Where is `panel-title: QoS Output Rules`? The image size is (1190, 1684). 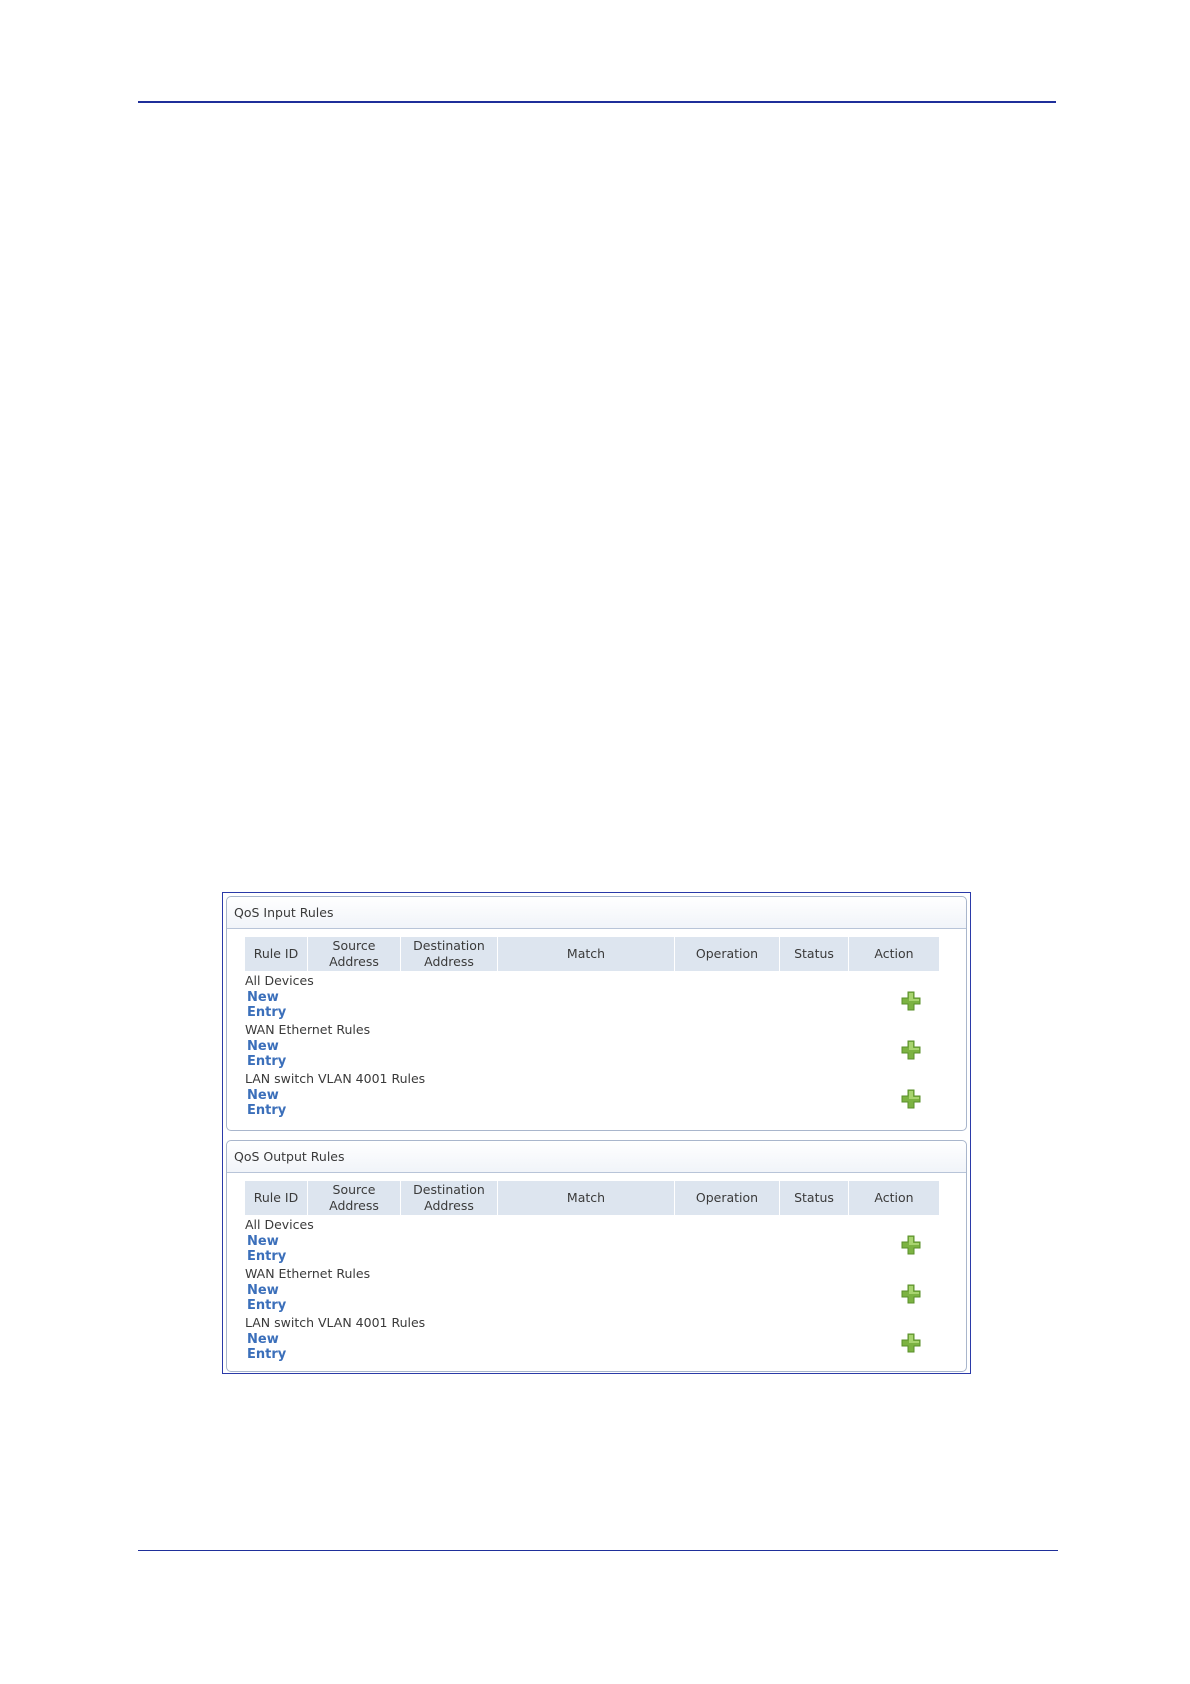
panel-title: QoS Output Rules is located at coordinates (596, 1157).